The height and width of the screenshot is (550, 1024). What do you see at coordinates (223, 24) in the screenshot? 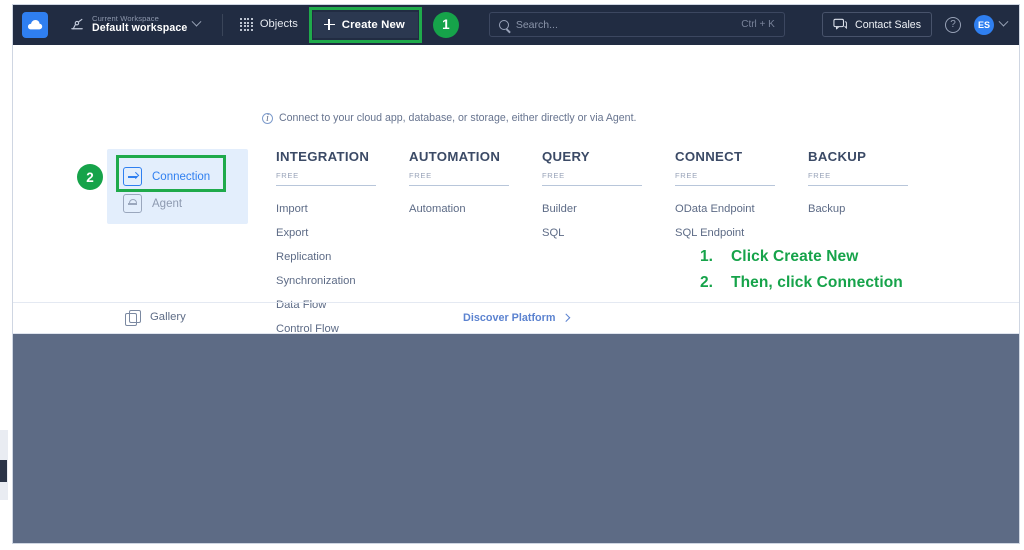
I see `divider` at bounding box center [223, 24].